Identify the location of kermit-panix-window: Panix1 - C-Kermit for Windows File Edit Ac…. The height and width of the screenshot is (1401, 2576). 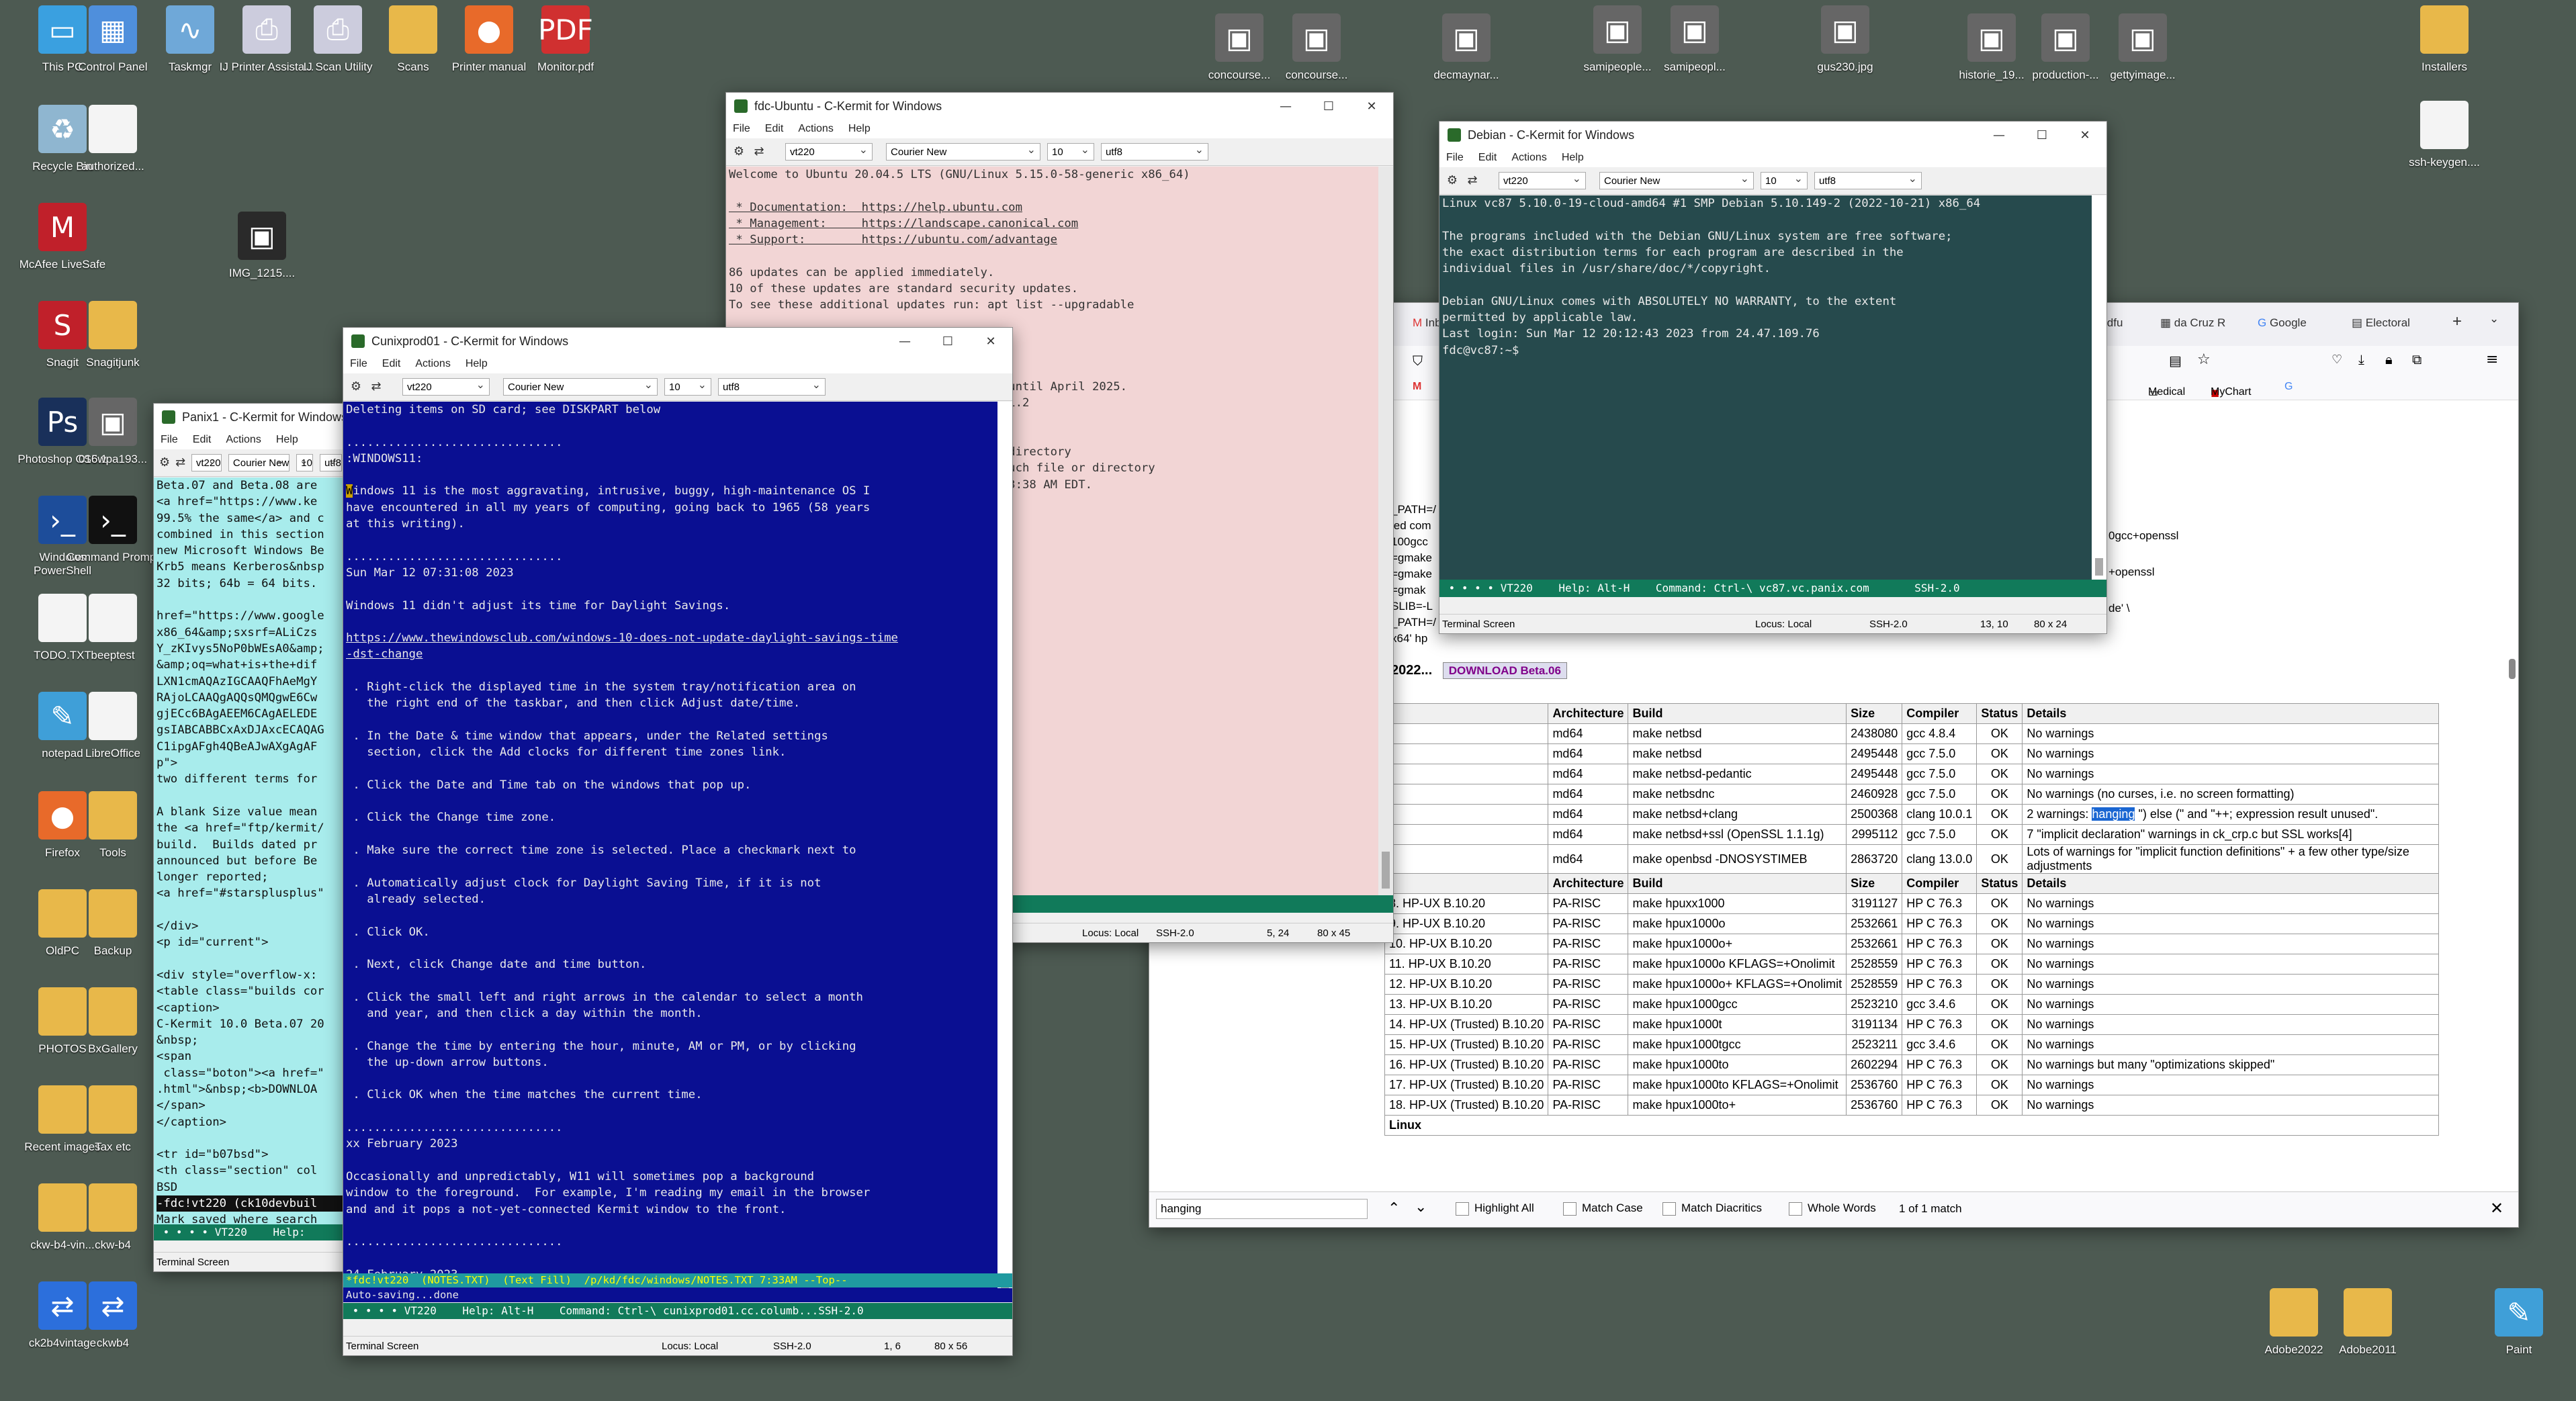
(251, 838).